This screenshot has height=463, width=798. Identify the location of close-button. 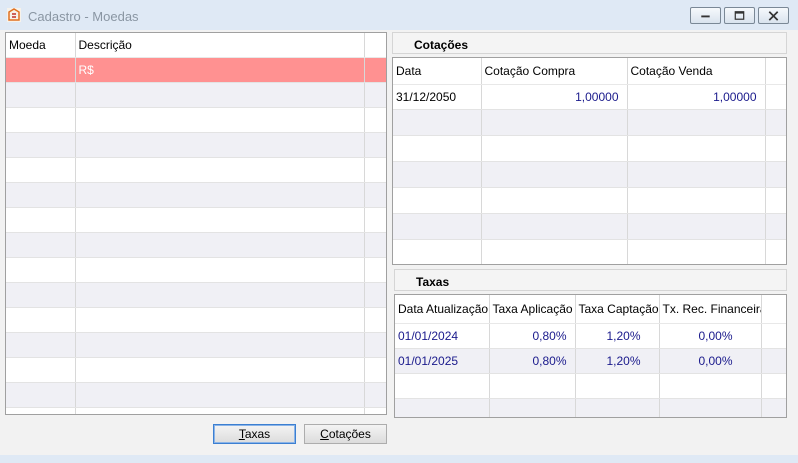
(773, 15).